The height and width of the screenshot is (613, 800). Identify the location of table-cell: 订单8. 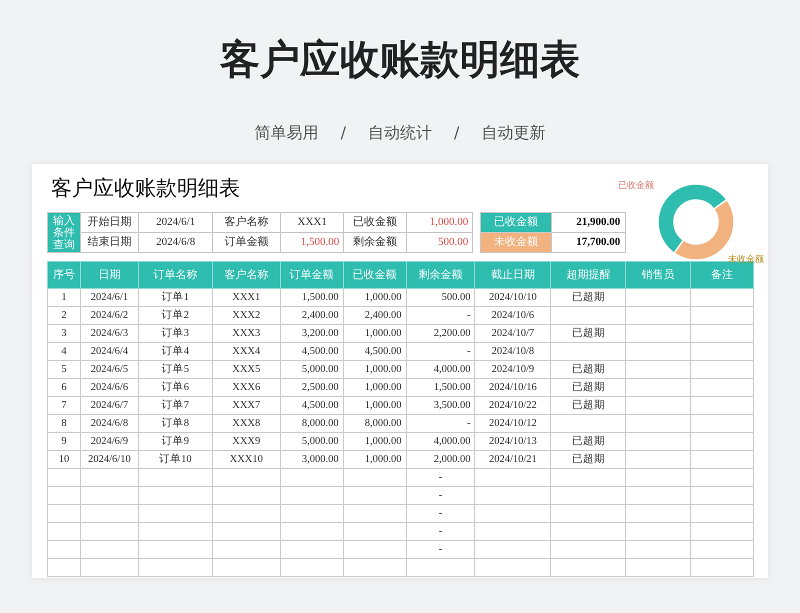
(175, 423).